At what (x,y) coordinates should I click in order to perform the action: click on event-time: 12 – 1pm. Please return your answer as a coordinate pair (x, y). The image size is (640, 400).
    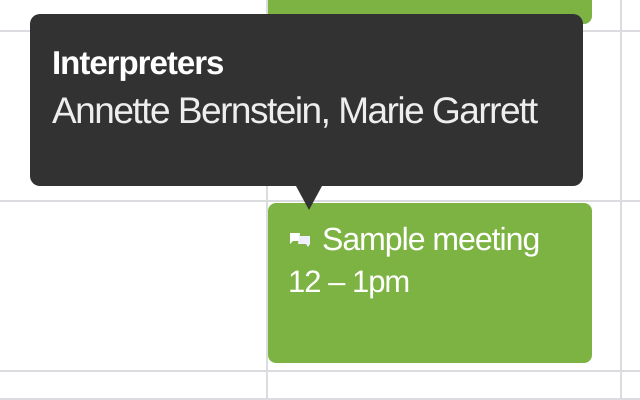
    Looking at the image, I should click on (349, 282).